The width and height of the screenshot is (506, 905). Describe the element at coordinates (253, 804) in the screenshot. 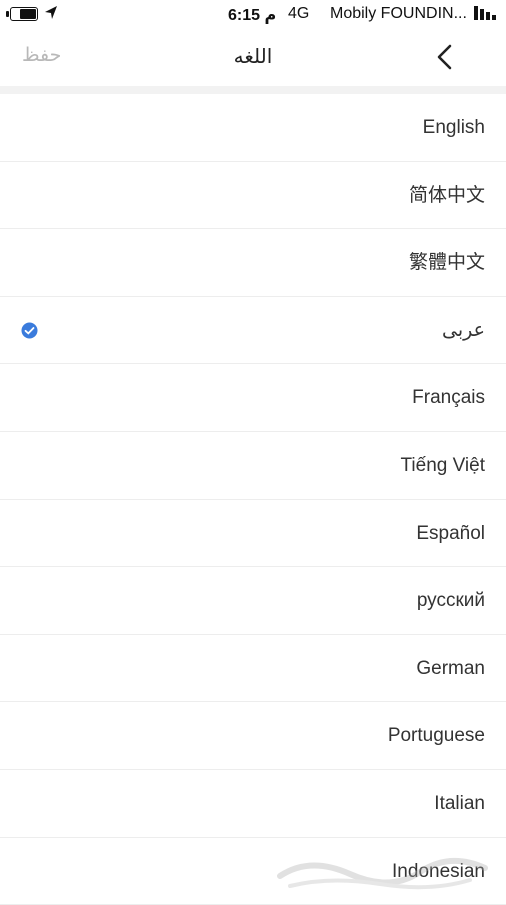

I see `language-option: Italian` at that location.